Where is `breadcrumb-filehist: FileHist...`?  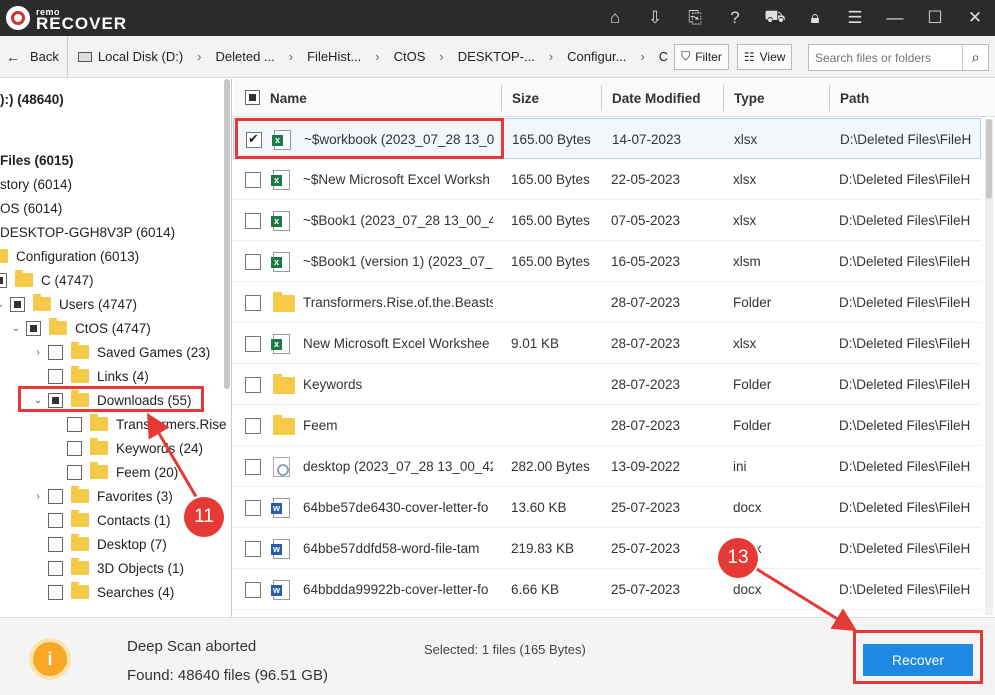 breadcrumb-filehist: FileHist... is located at coordinates (334, 56).